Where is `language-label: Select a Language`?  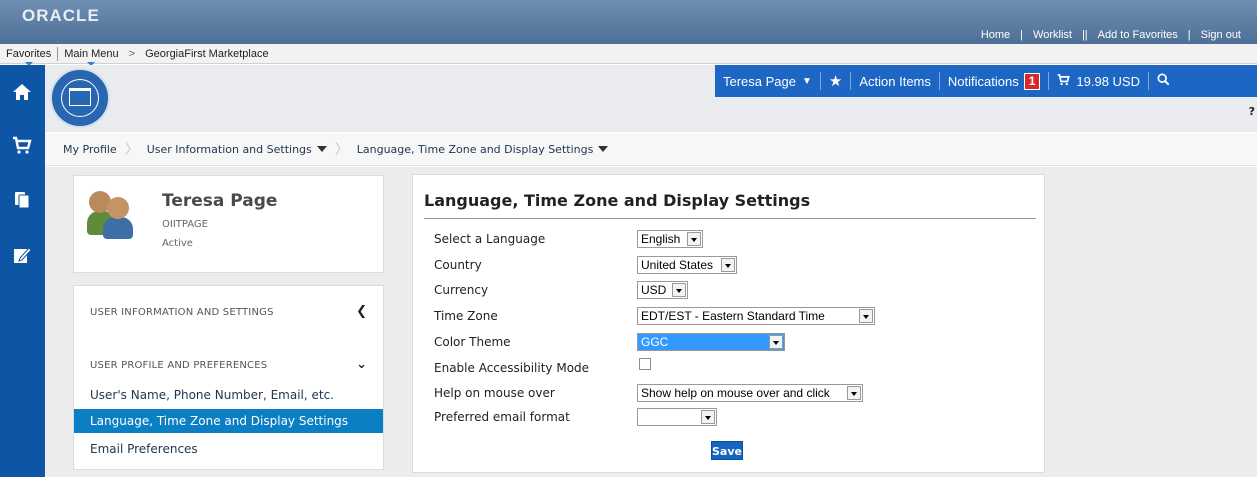 language-label: Select a Language is located at coordinates (490, 239).